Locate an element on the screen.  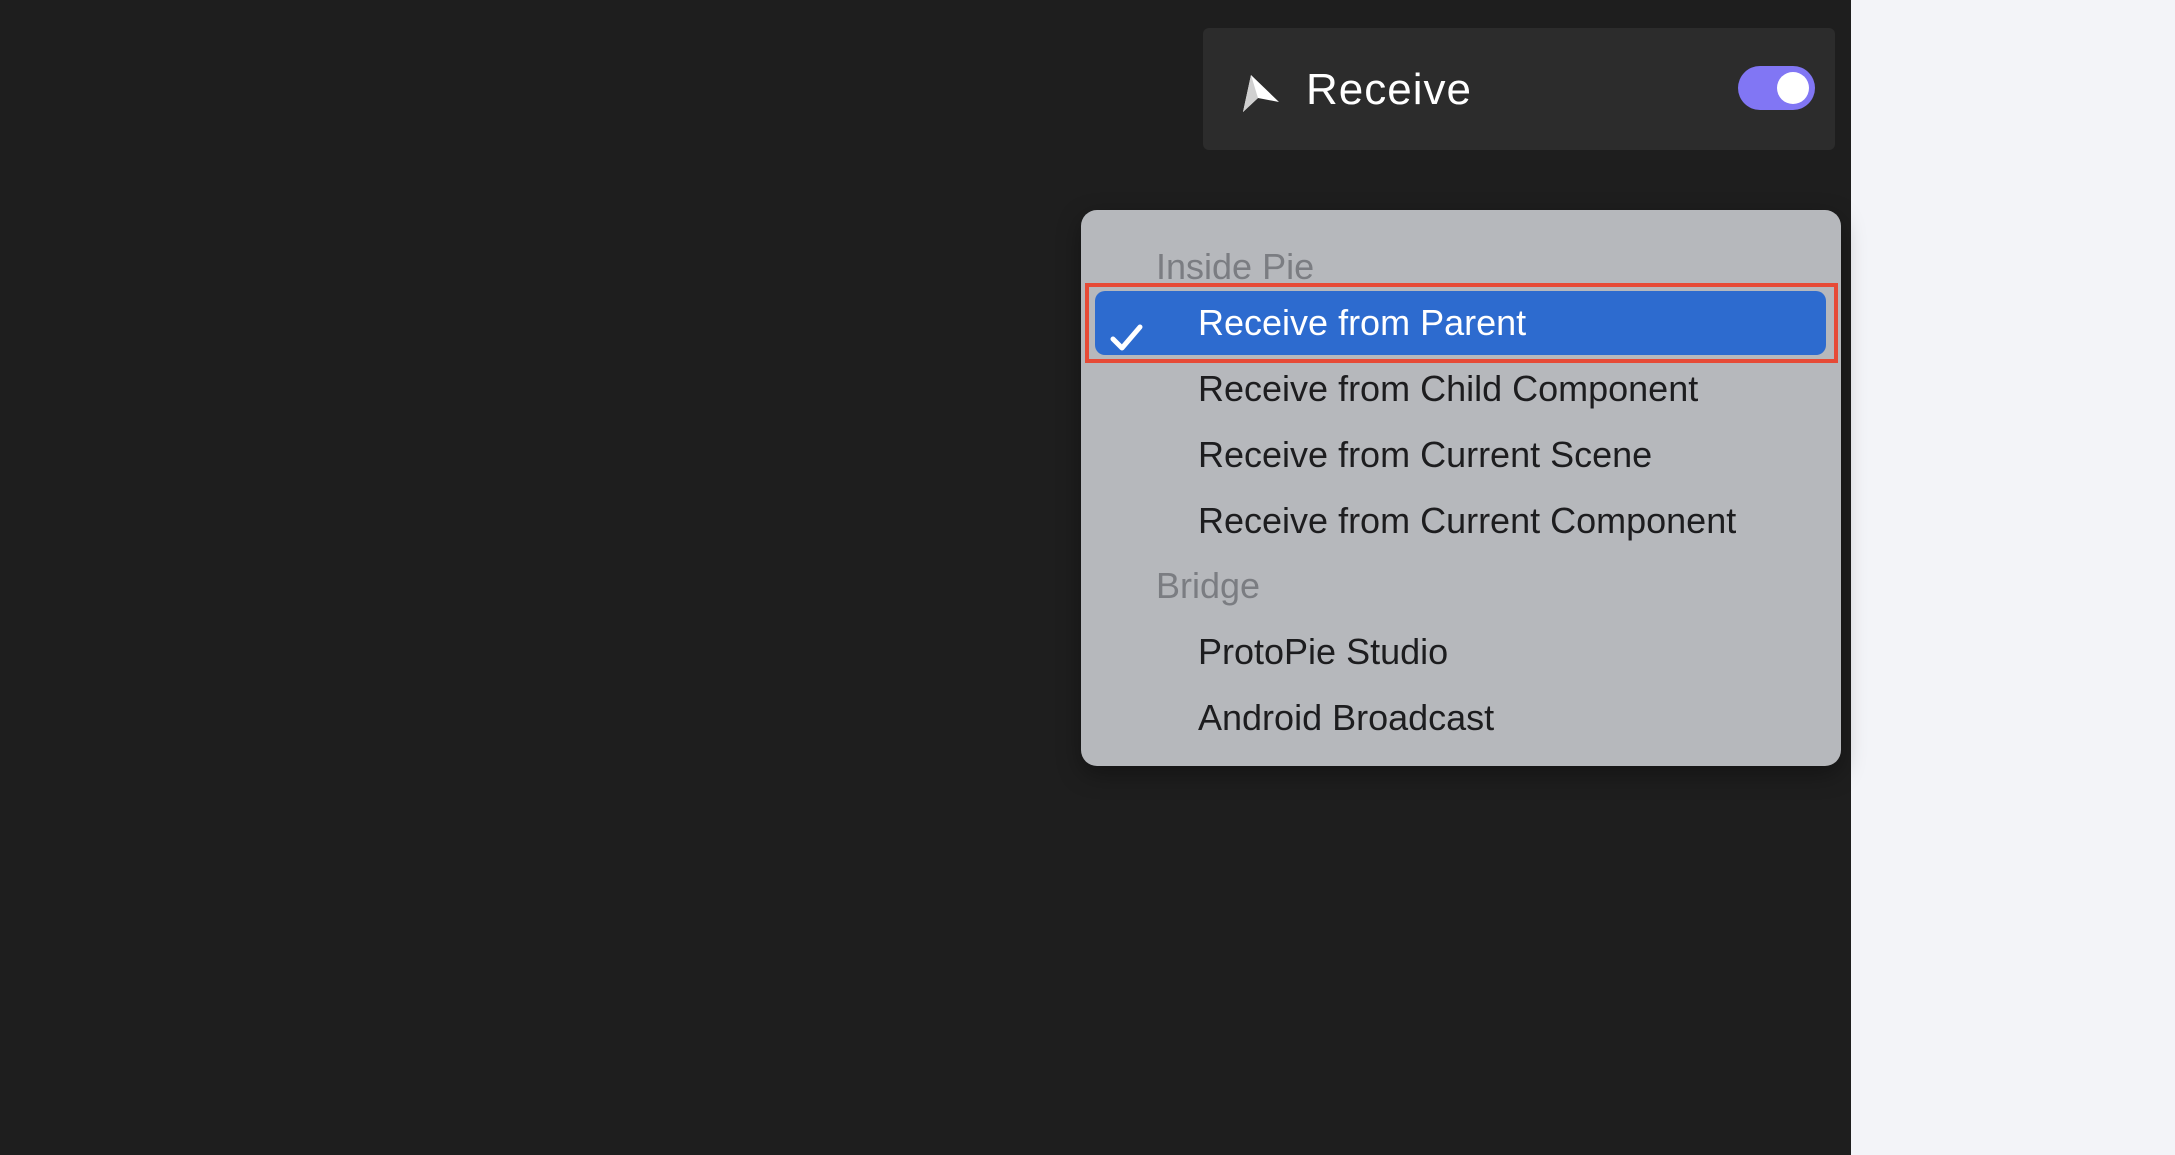
toggle-knob is located at coordinates (1793, 88).